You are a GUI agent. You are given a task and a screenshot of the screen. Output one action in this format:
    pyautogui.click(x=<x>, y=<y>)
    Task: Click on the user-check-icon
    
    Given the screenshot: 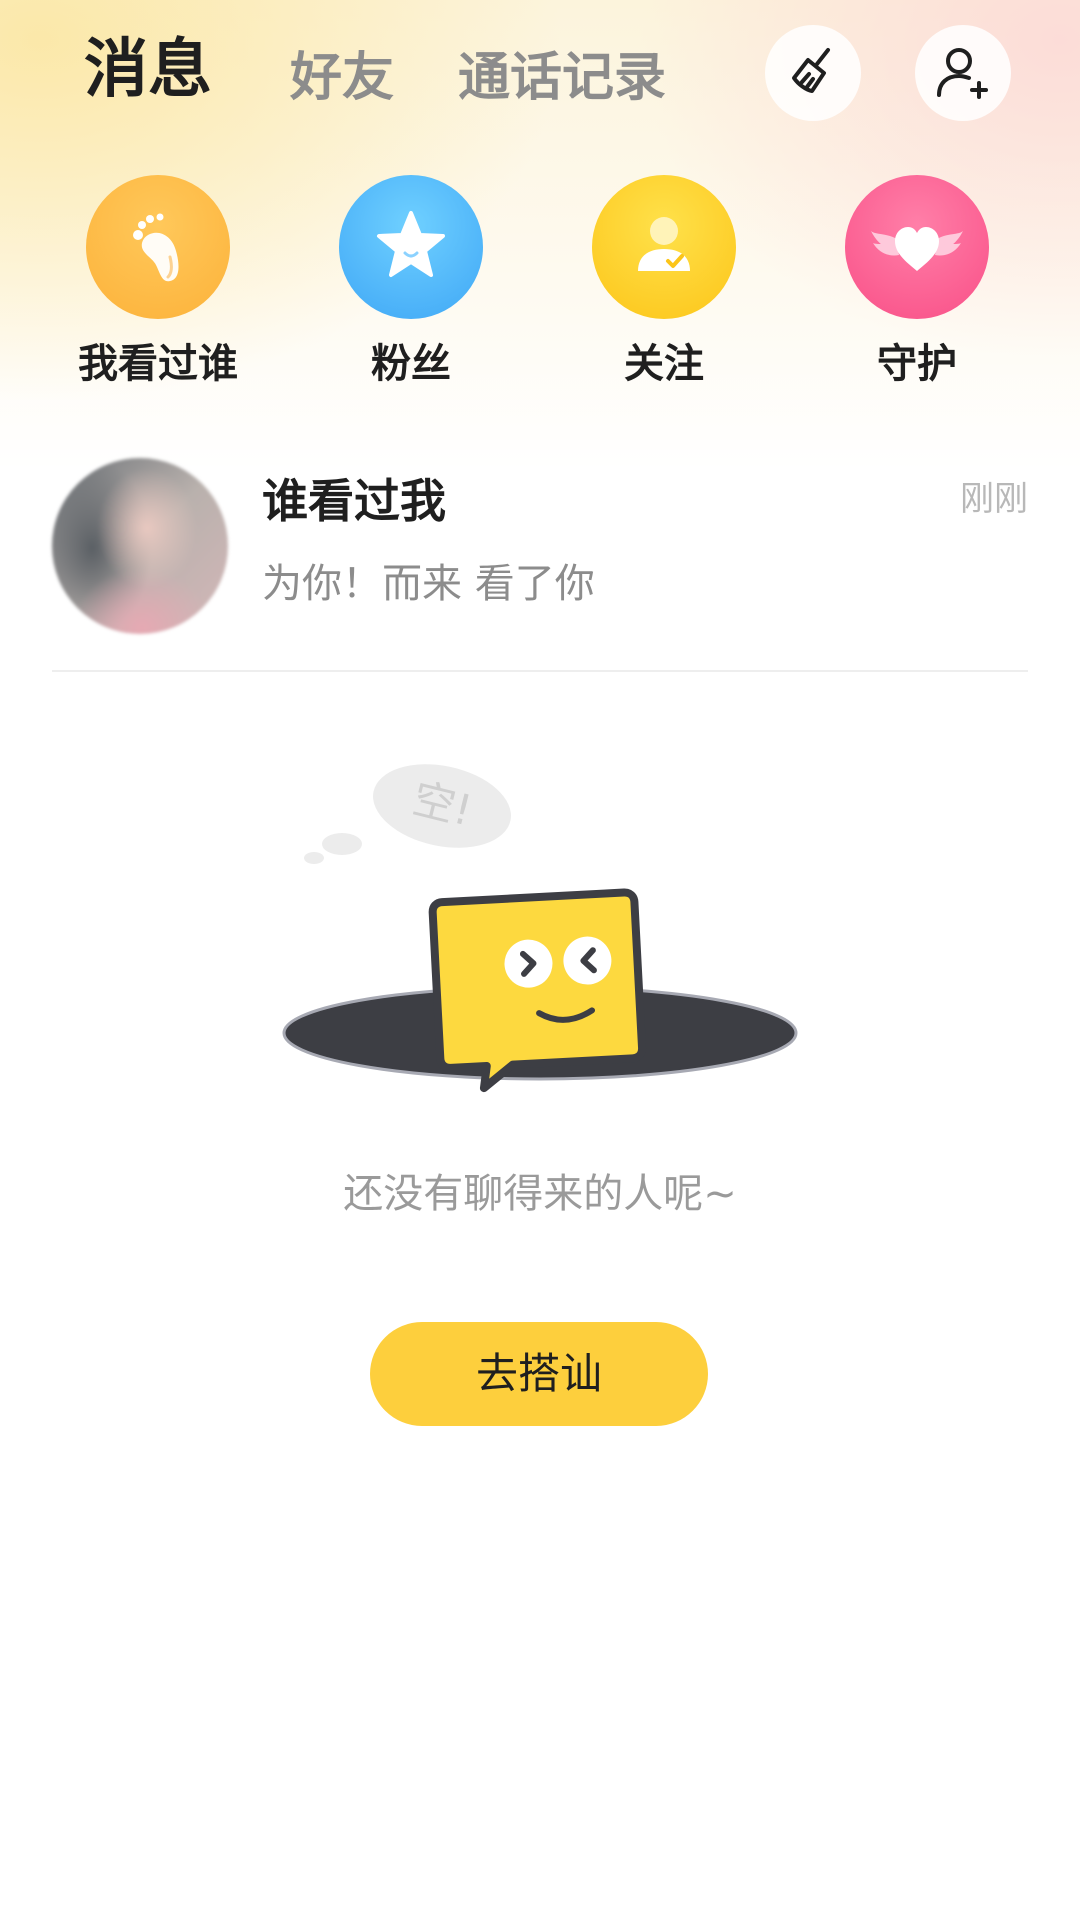 What is the action you would take?
    pyautogui.click(x=664, y=247)
    